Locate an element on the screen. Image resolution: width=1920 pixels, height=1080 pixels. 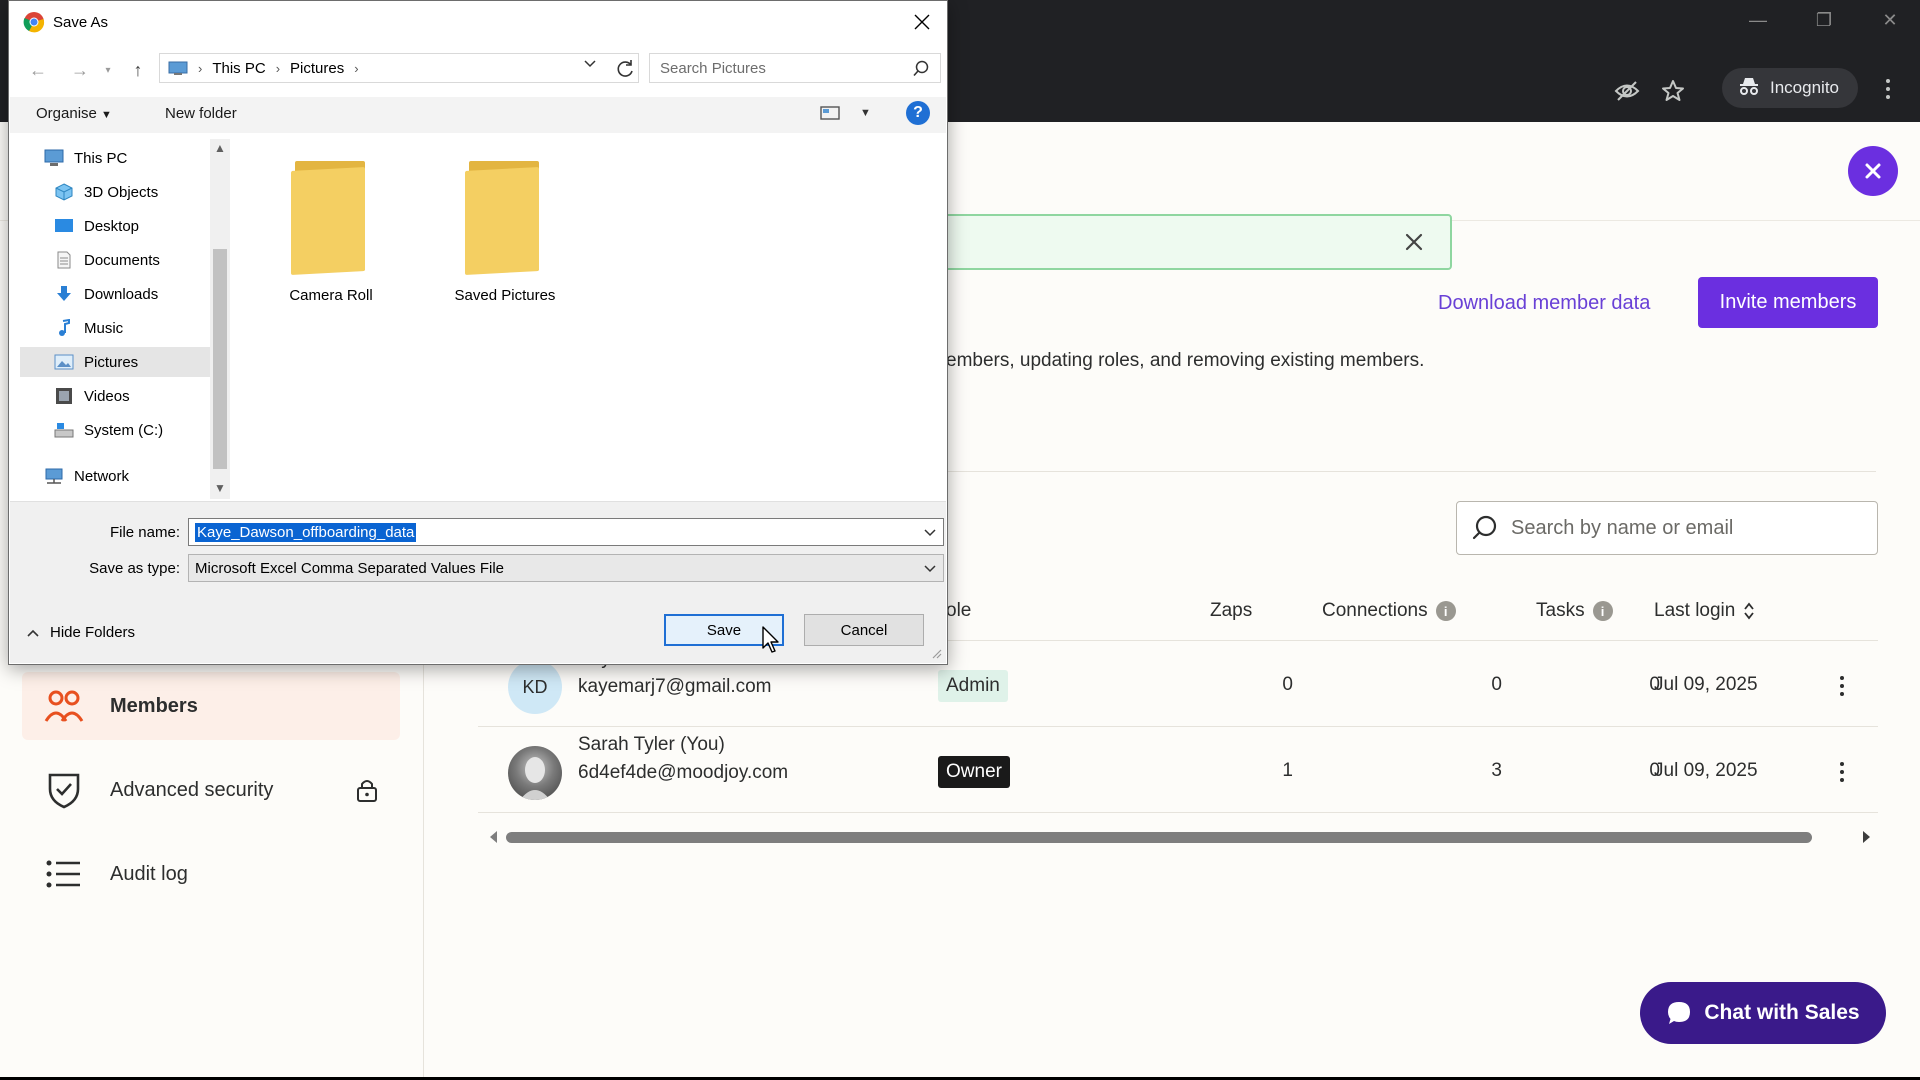
mouse-cursor-icon is located at coordinates (770, 639).